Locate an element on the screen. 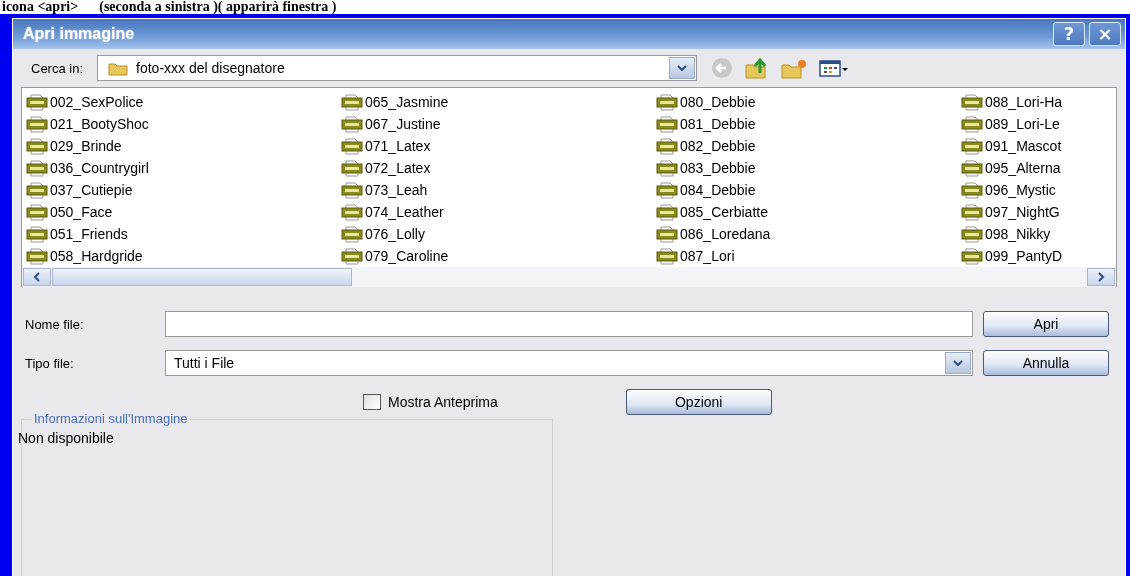 The width and height of the screenshot is (1130, 576). file-name-field is located at coordinates (569, 324).